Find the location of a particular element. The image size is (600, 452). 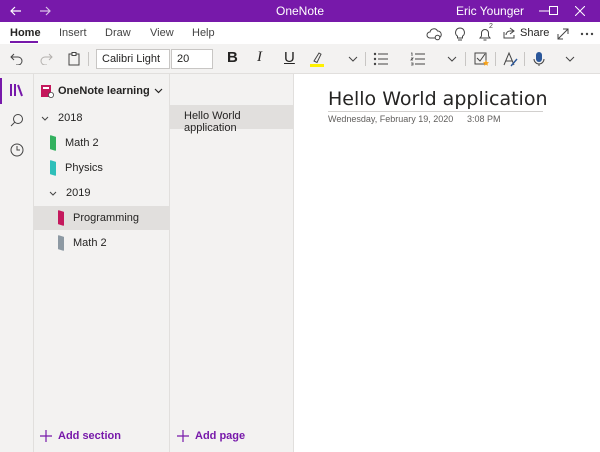

active-tab-indicator is located at coordinates (24, 42).